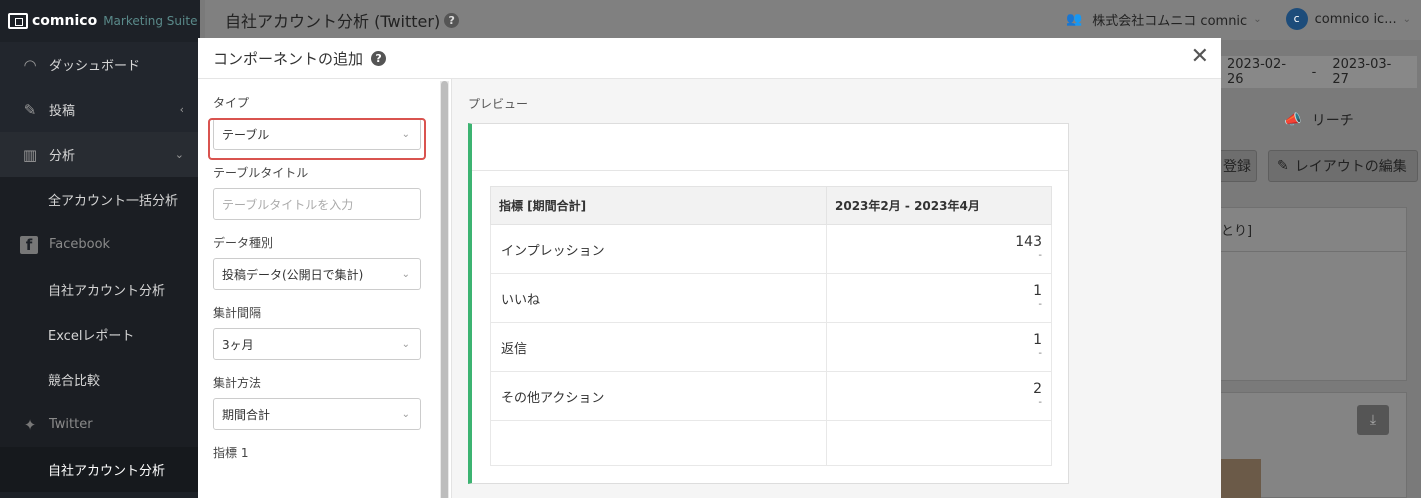 The height and width of the screenshot is (498, 1421). What do you see at coordinates (30, 154) in the screenshot?
I see `bar-chart-icon: ▥` at bounding box center [30, 154].